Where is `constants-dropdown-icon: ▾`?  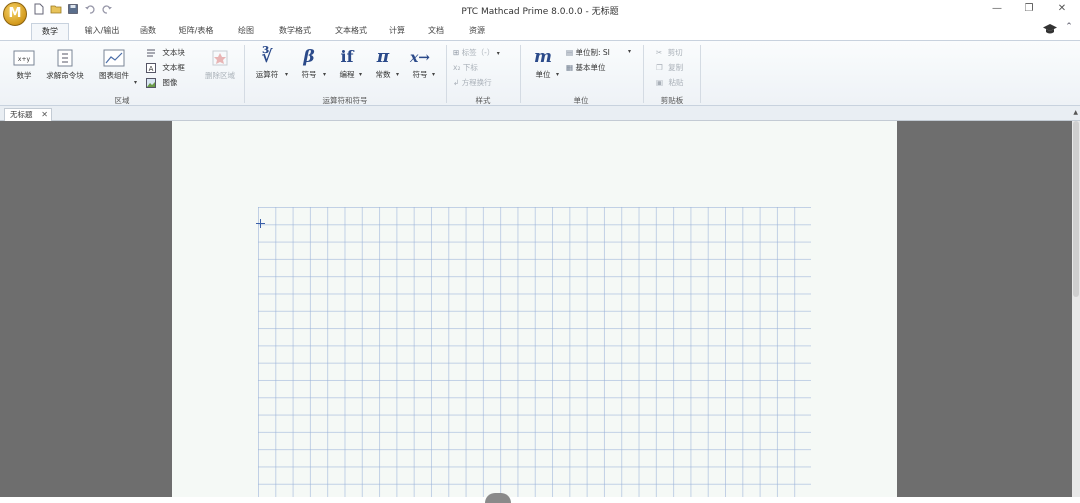 constants-dropdown-icon: ▾ is located at coordinates (397, 74).